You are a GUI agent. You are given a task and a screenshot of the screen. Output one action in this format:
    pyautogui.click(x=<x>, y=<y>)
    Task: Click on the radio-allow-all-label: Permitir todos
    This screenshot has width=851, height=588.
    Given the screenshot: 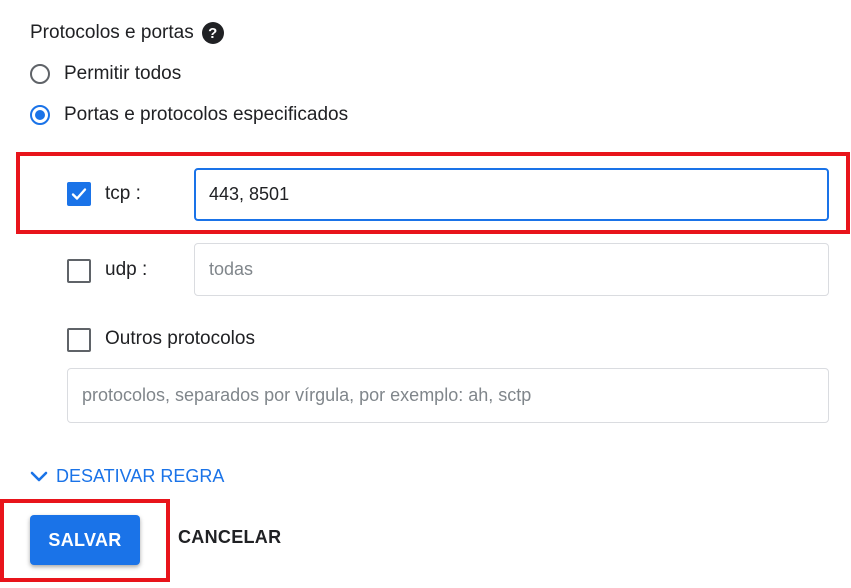 What is the action you would take?
    pyautogui.click(x=123, y=73)
    